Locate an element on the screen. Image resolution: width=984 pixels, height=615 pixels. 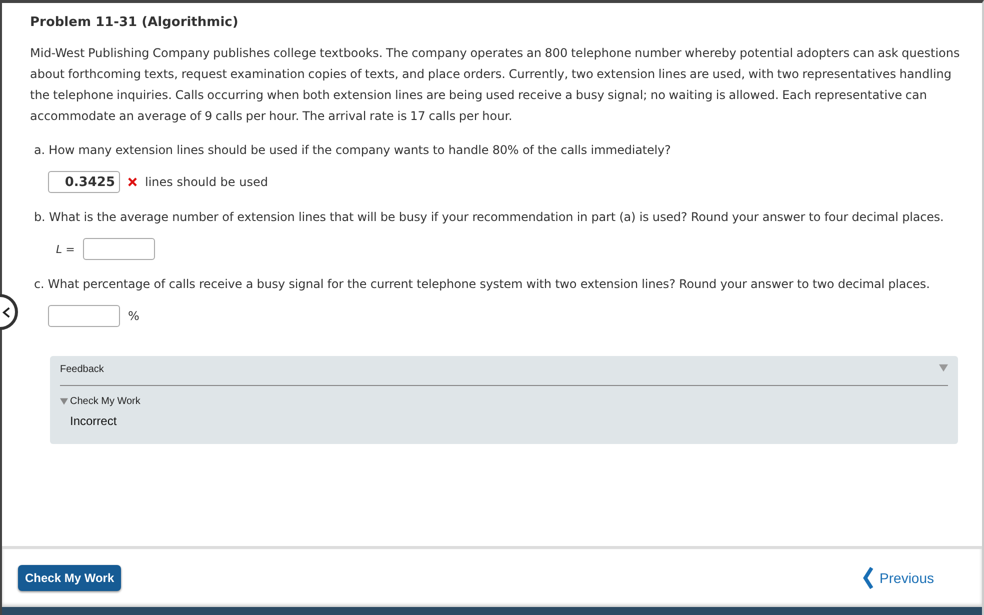
variable-label: L = is located at coordinates (65, 249).